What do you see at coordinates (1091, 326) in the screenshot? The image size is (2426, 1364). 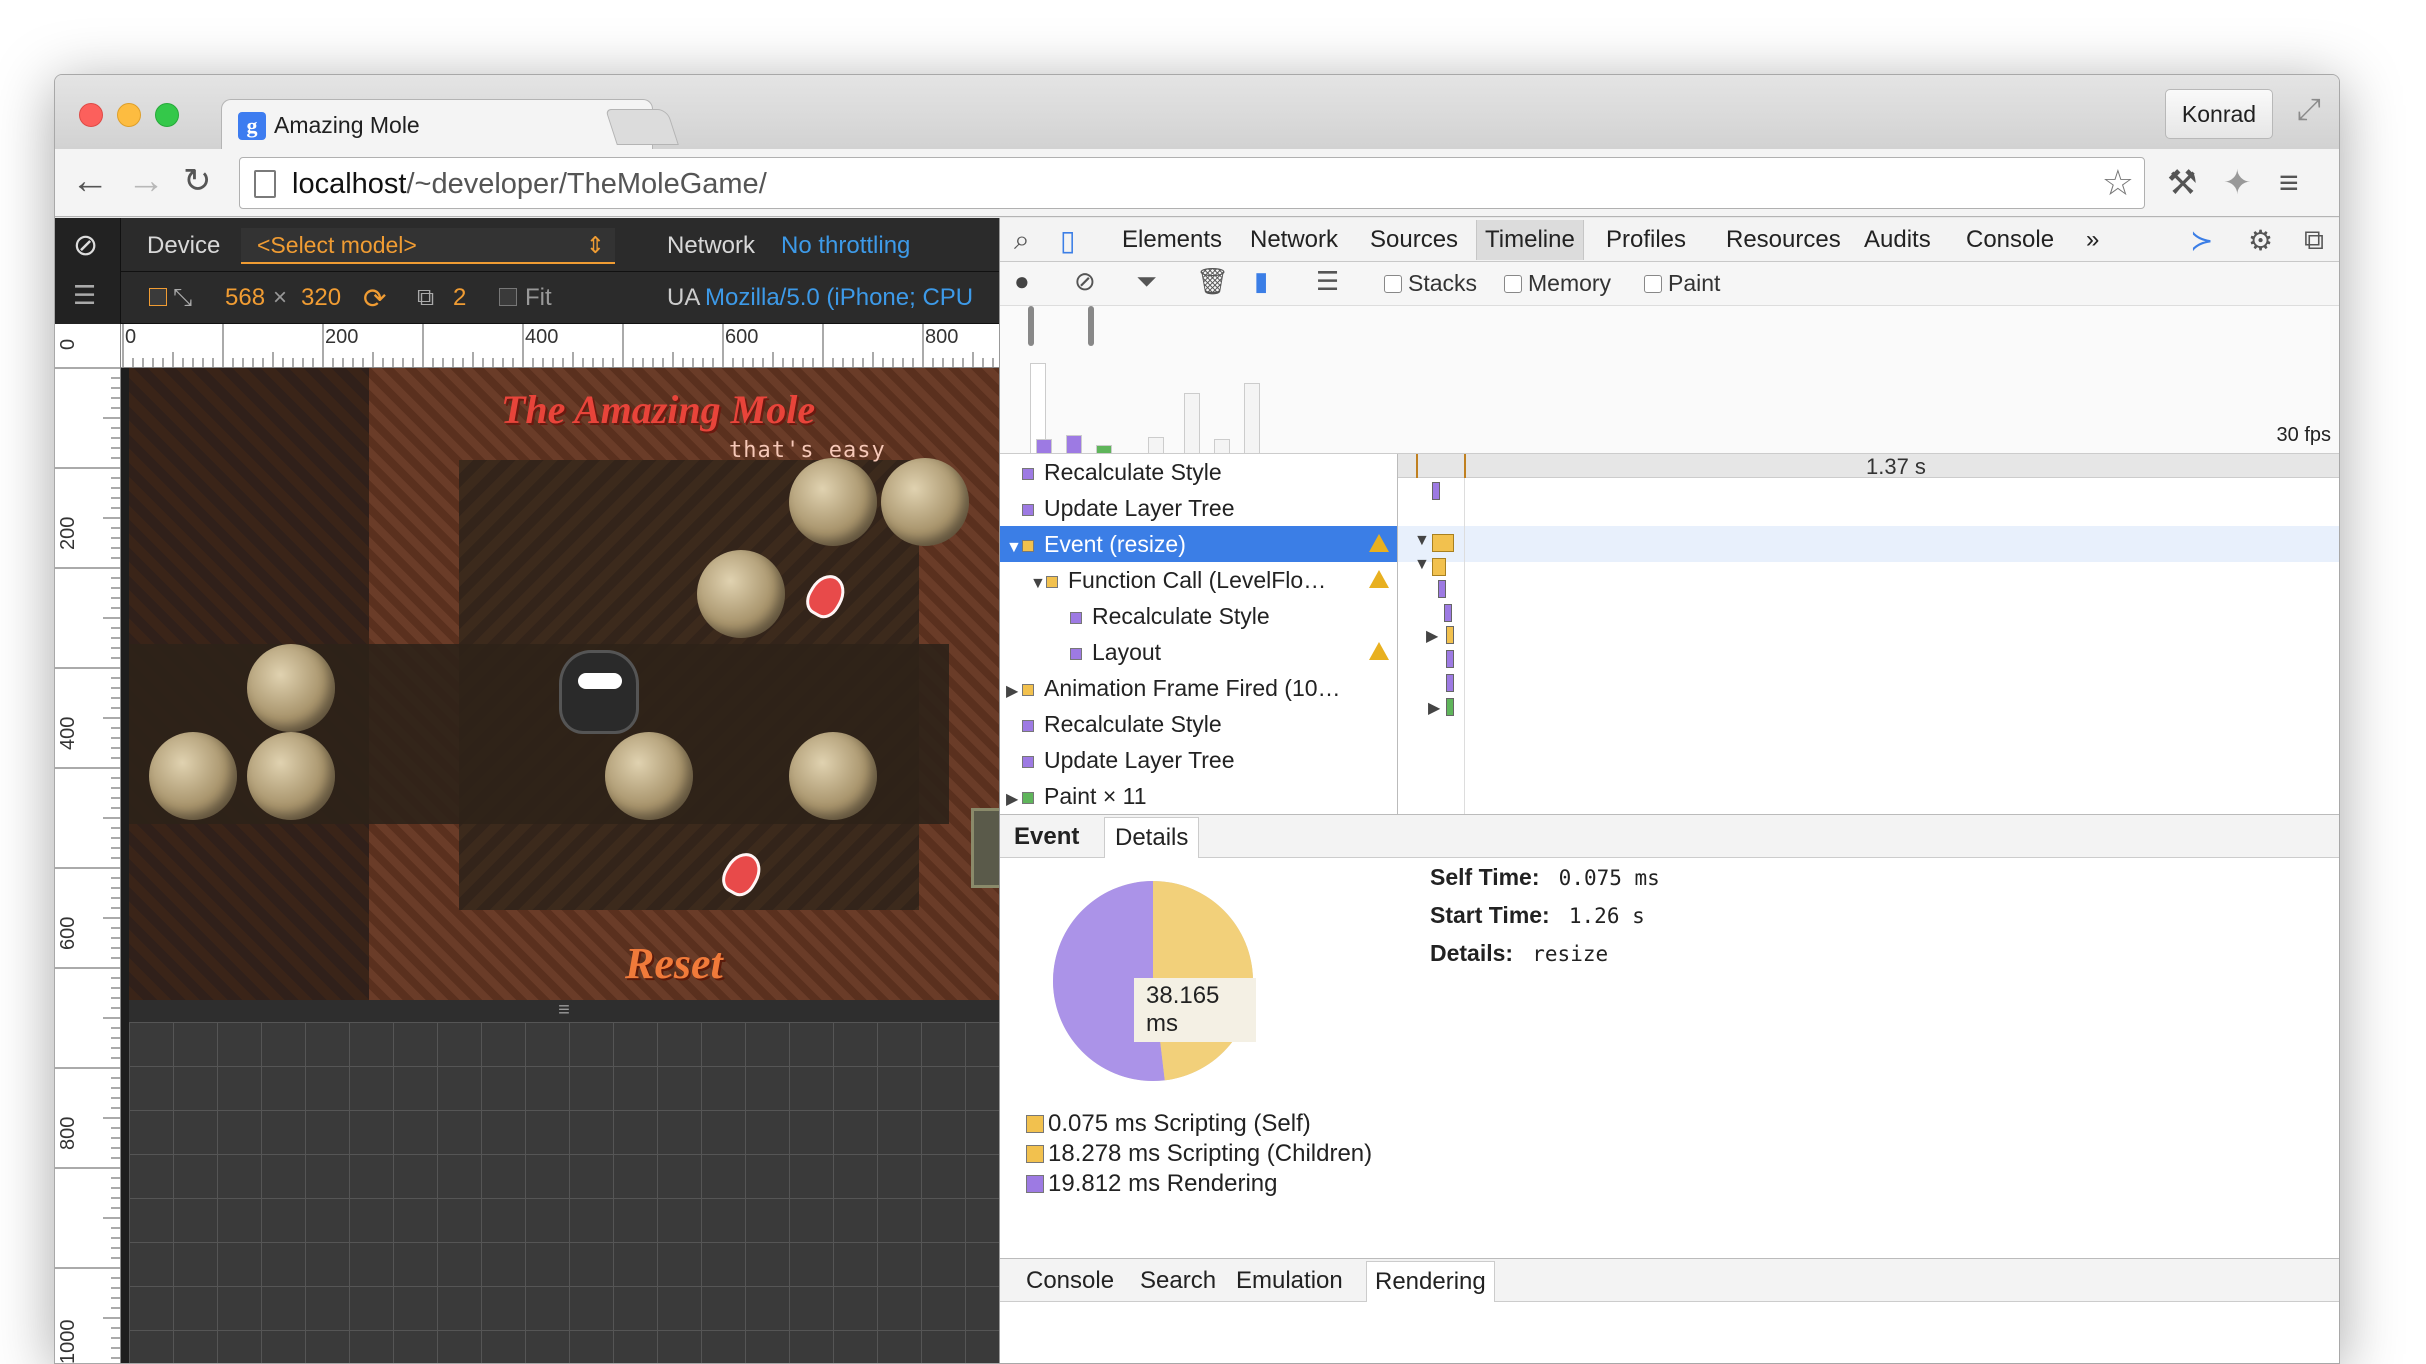 I see `overview-right-handle` at bounding box center [1091, 326].